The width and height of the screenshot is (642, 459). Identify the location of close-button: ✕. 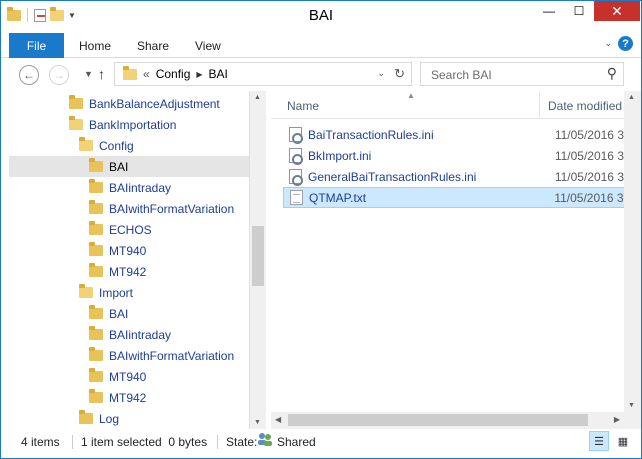
(617, 11).